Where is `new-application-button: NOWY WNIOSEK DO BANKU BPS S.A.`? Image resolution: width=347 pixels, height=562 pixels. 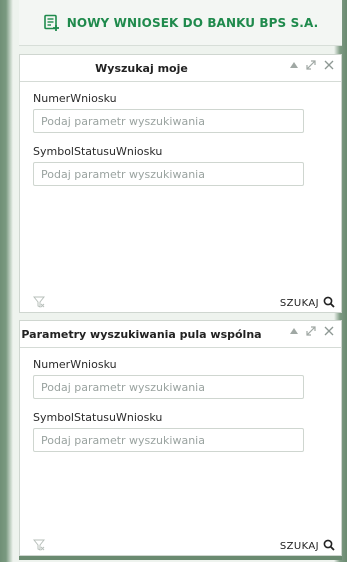 new-application-button: NOWY WNIOSEK DO BANKU BPS S.A. is located at coordinates (180, 23).